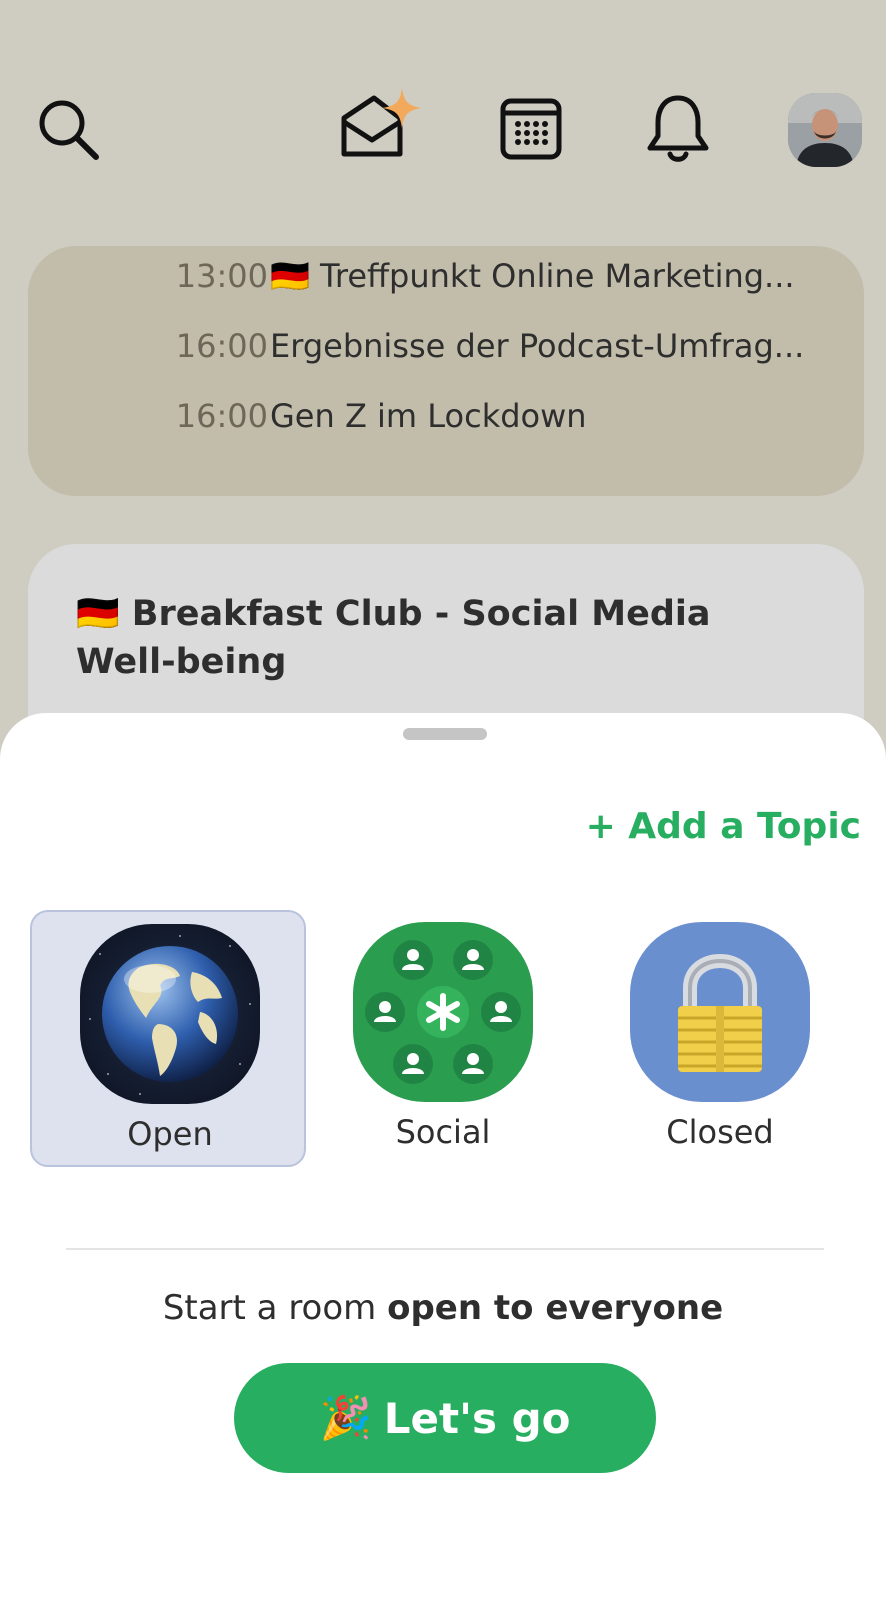  I want to click on lets-go-label: Let's go, so click(477, 1418).